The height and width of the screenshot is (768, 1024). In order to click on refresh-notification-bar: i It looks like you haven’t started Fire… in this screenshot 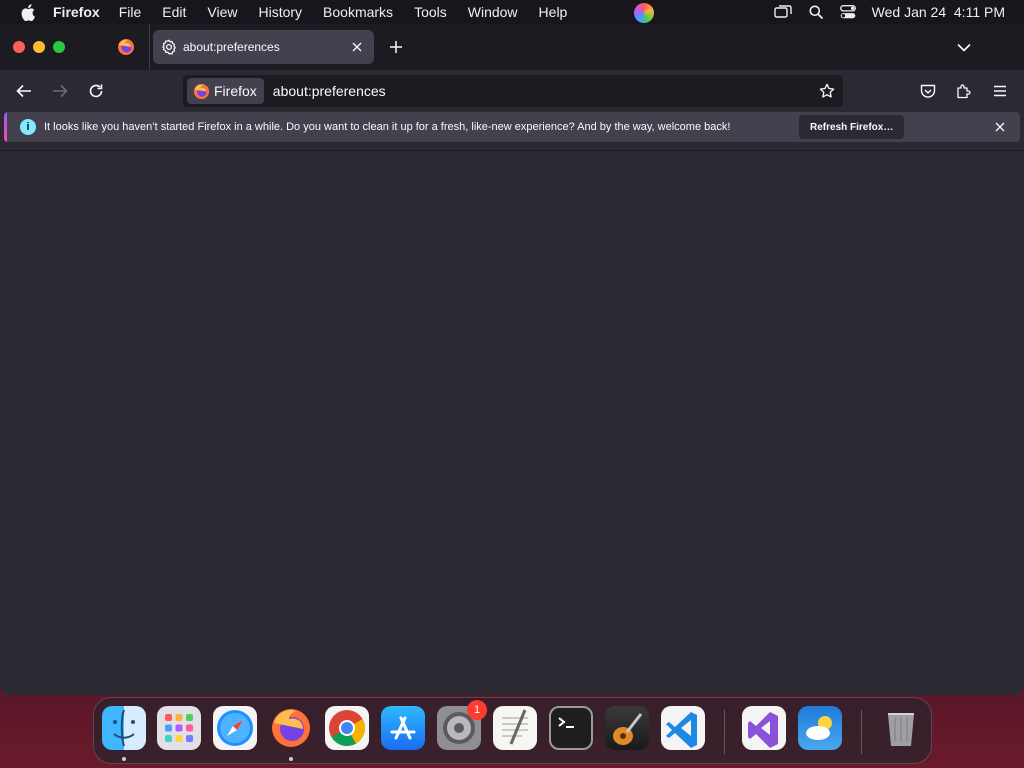, I will do `click(512, 127)`.